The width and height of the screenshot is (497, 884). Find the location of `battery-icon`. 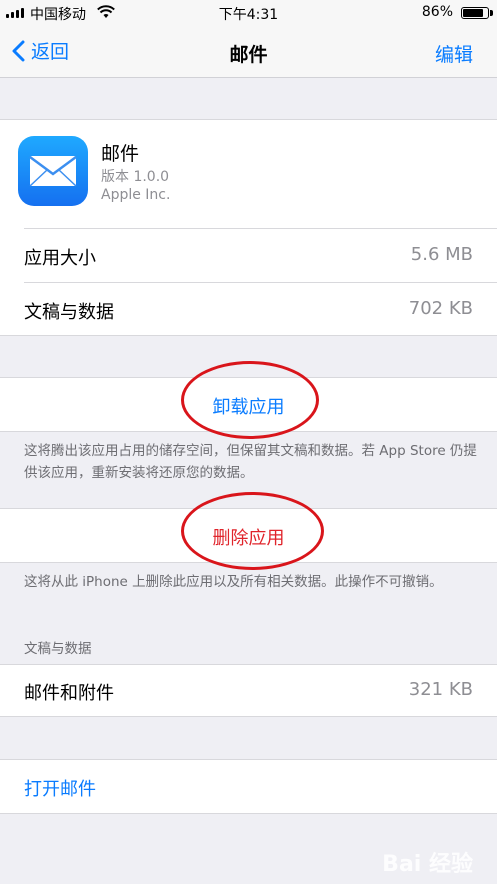

battery-icon is located at coordinates (475, 13).